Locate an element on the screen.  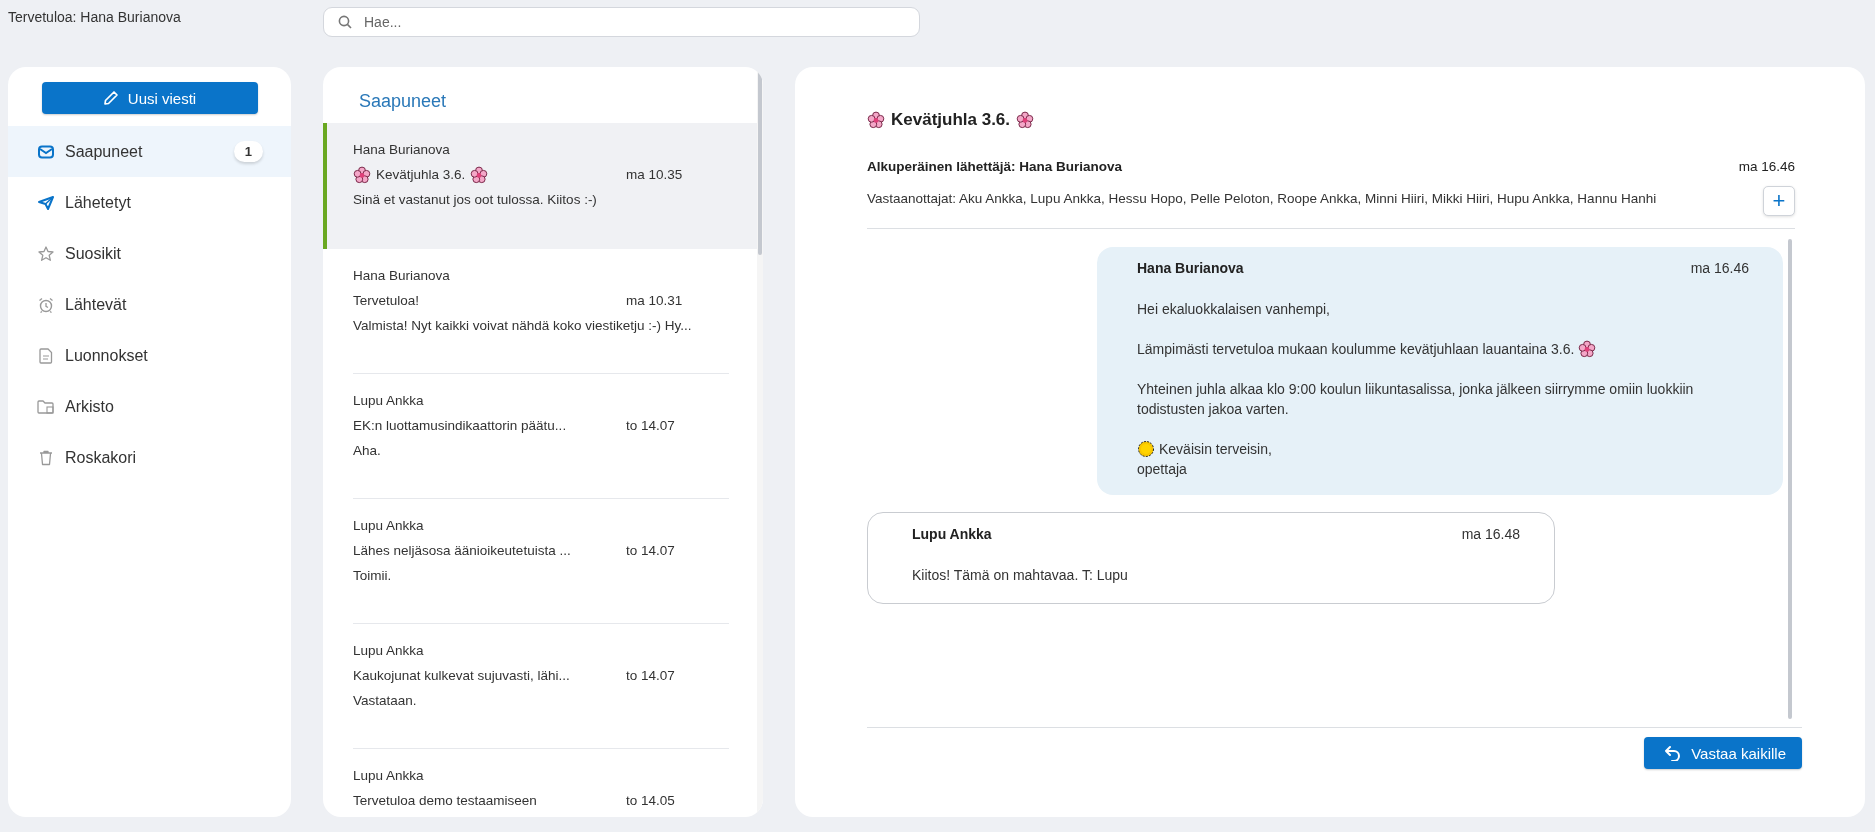
message-text: Keväisin terveisin, is located at coordinates (1215, 449).